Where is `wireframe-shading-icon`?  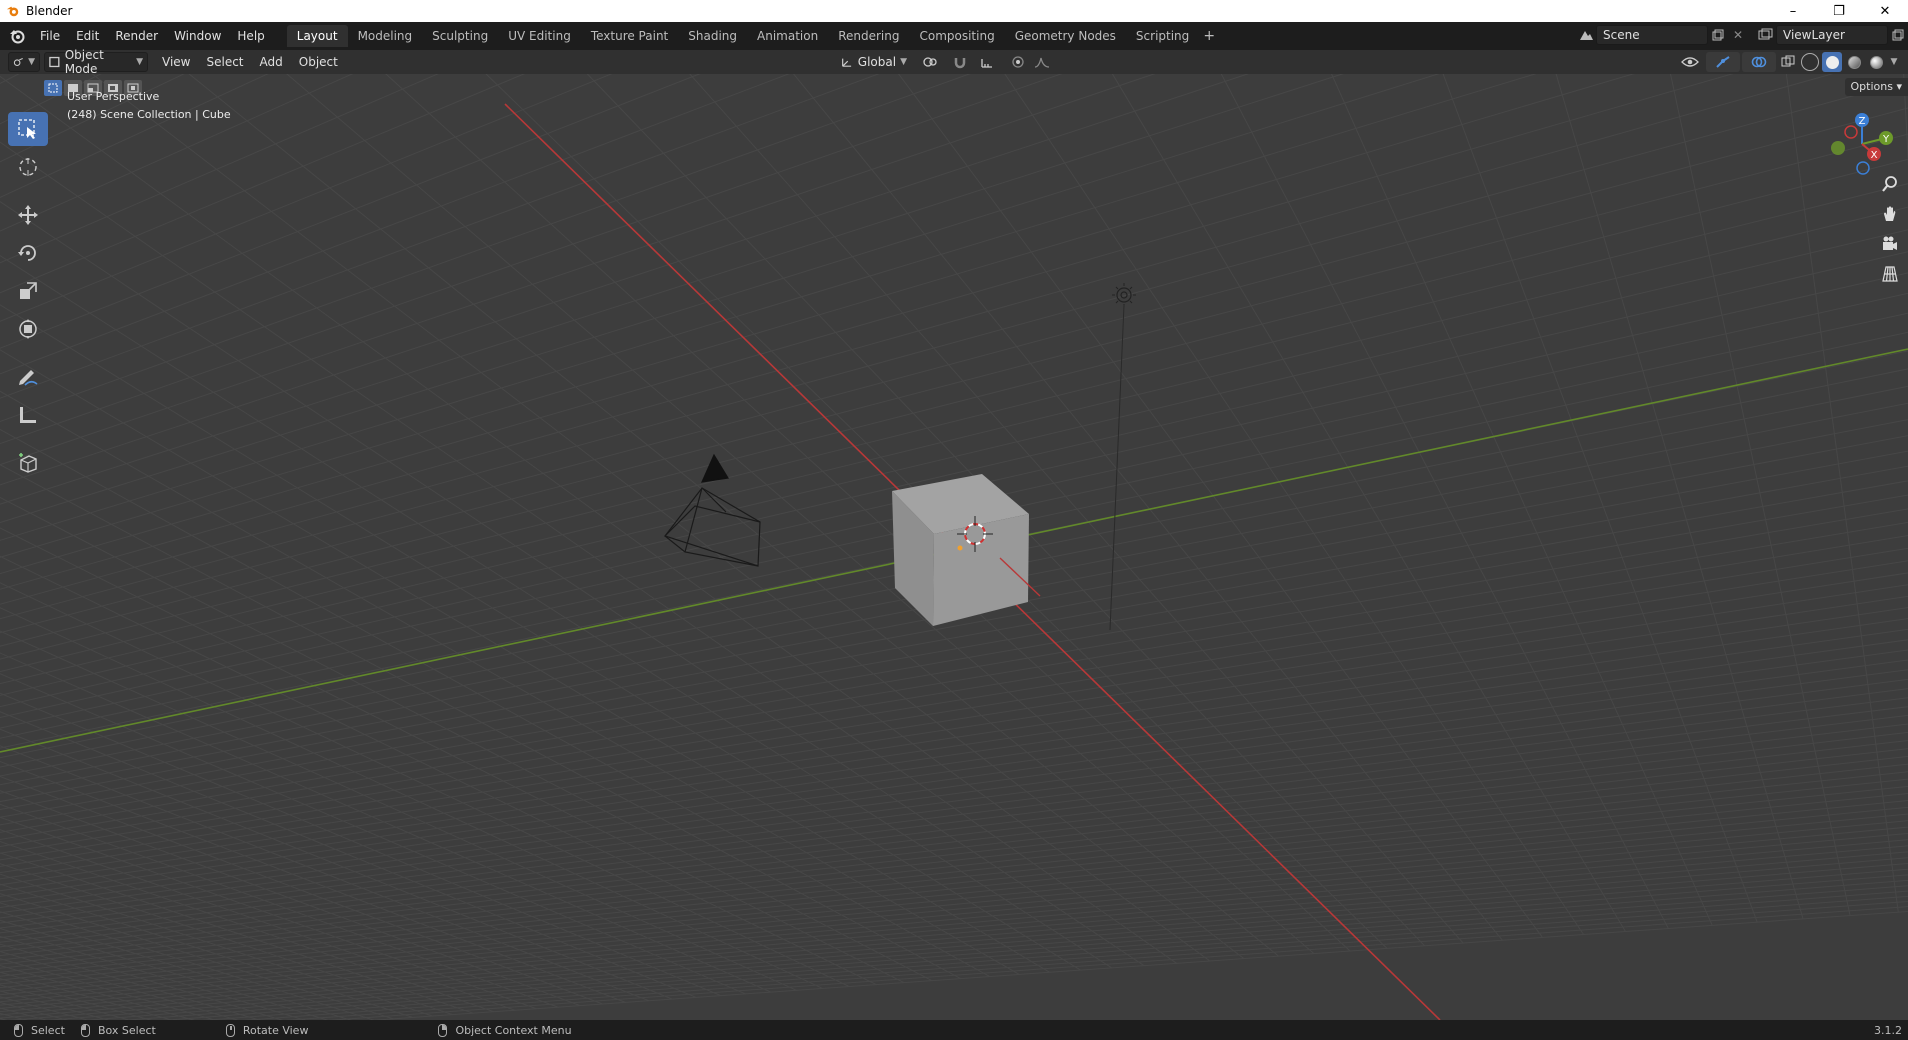
wireframe-shading-icon is located at coordinates (1810, 62).